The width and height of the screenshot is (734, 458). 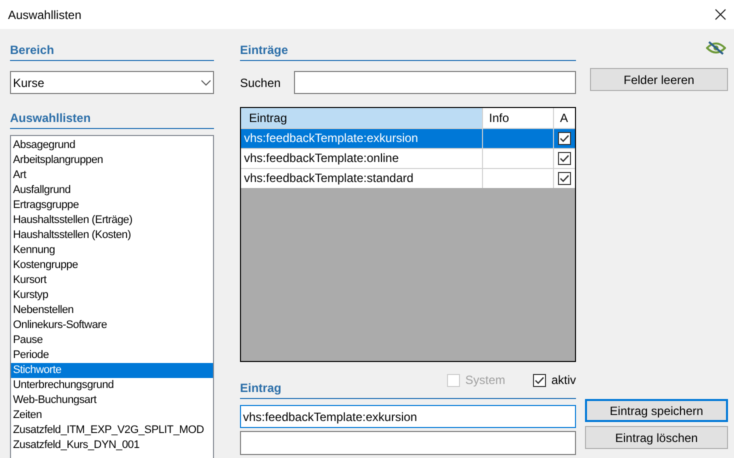 I want to click on list-item: Zeiten, so click(x=112, y=415).